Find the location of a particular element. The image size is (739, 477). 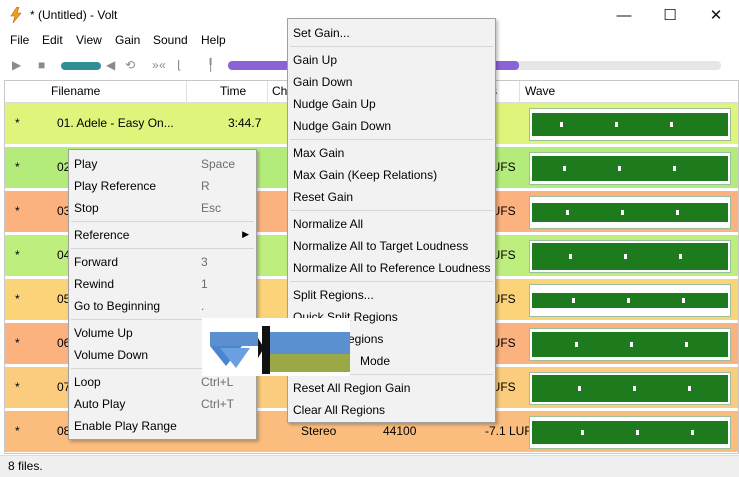

close-button: ✕ is located at coordinates (716, 15).